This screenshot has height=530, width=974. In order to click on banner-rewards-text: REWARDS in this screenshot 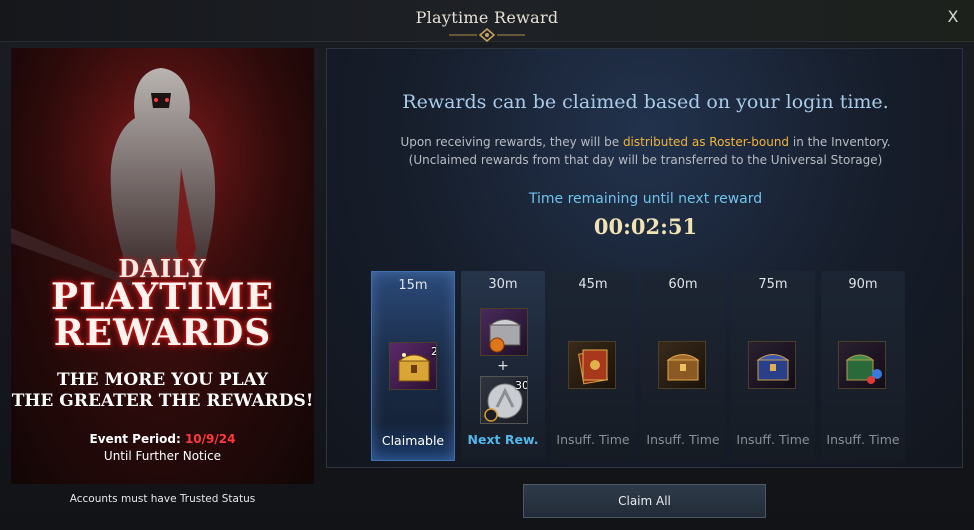, I will do `click(162, 333)`.